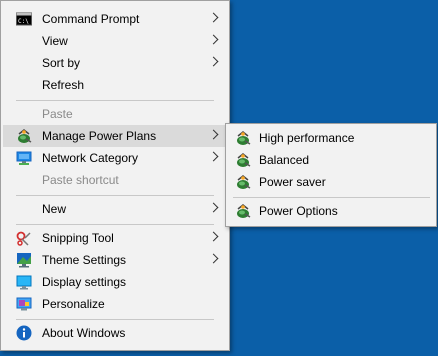 This screenshot has height=356, width=438. I want to click on menu-item-about-windows: About Windows, so click(115, 333).